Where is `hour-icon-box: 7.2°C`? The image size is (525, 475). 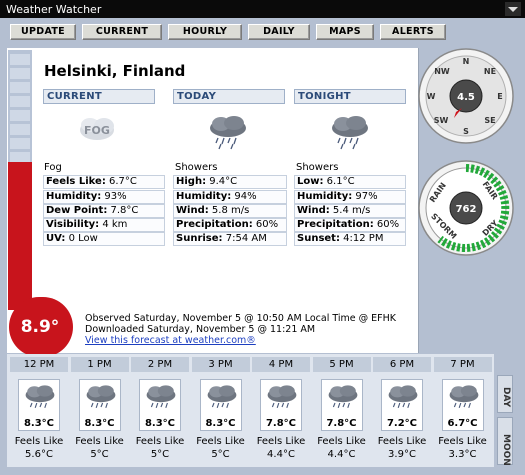
hour-icon-box: 7.2°C is located at coordinates (402, 405).